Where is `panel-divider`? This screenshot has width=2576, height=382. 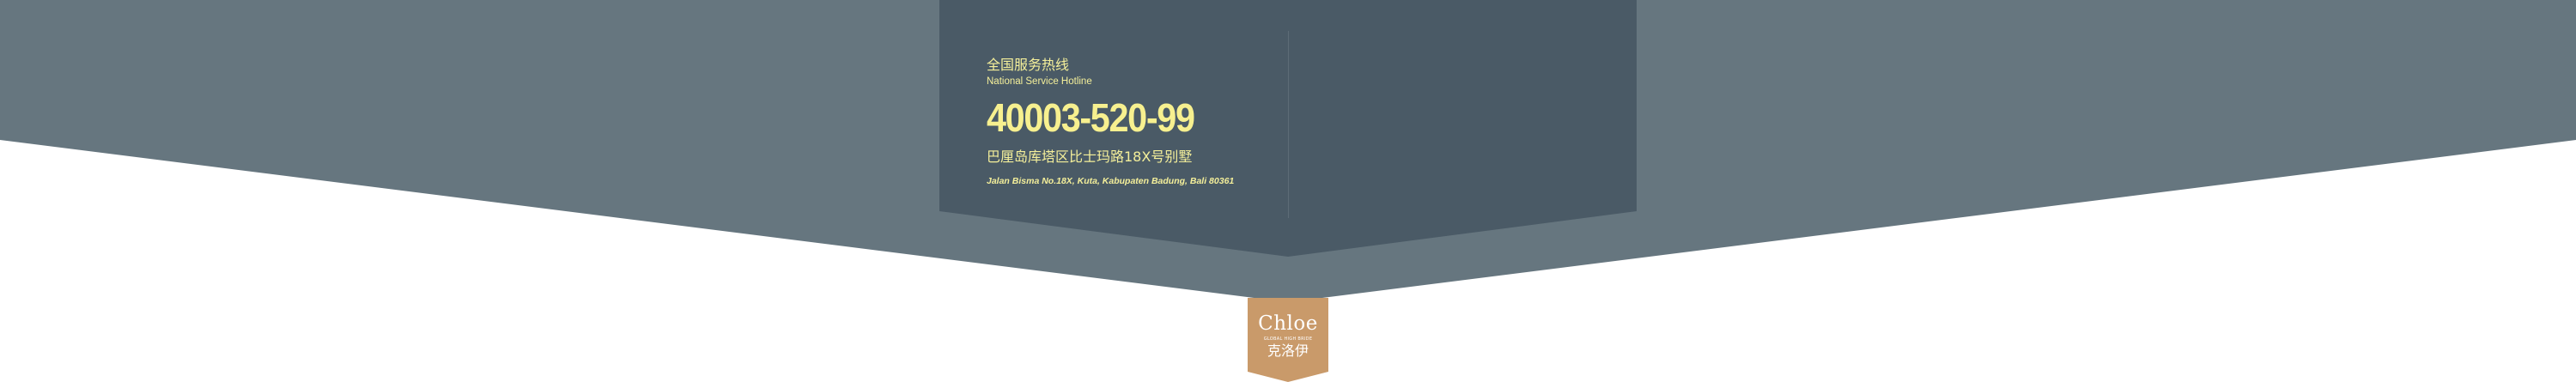
panel-divider is located at coordinates (1288, 125).